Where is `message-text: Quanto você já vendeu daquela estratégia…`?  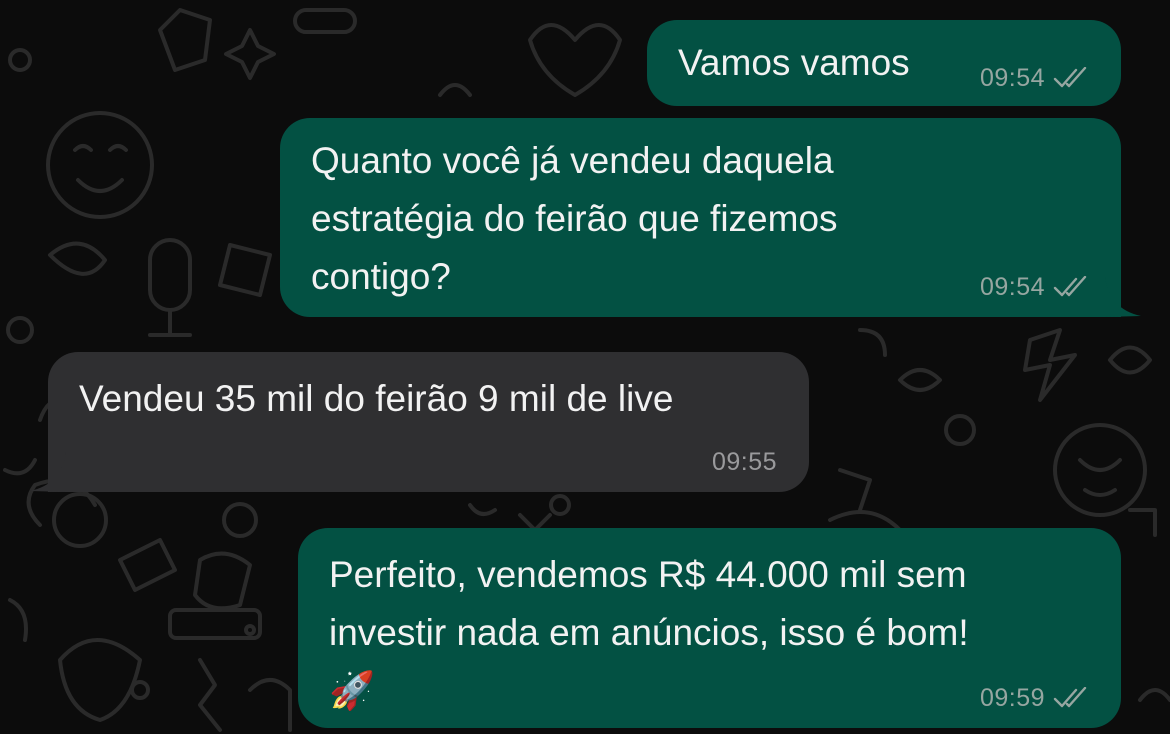
message-text: Quanto você já vendeu daquela estratégia… is located at coordinates (574, 218).